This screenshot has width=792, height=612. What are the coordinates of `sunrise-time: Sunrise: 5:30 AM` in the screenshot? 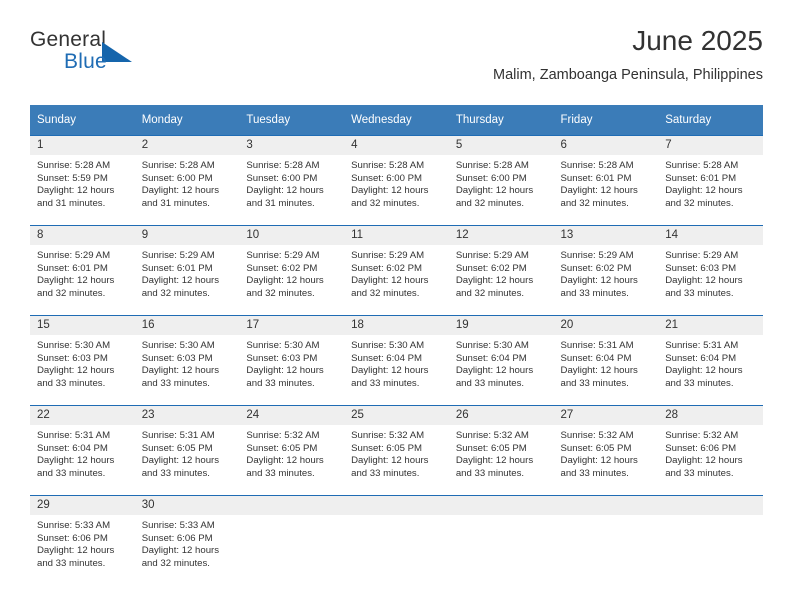 It's located at (74, 345).